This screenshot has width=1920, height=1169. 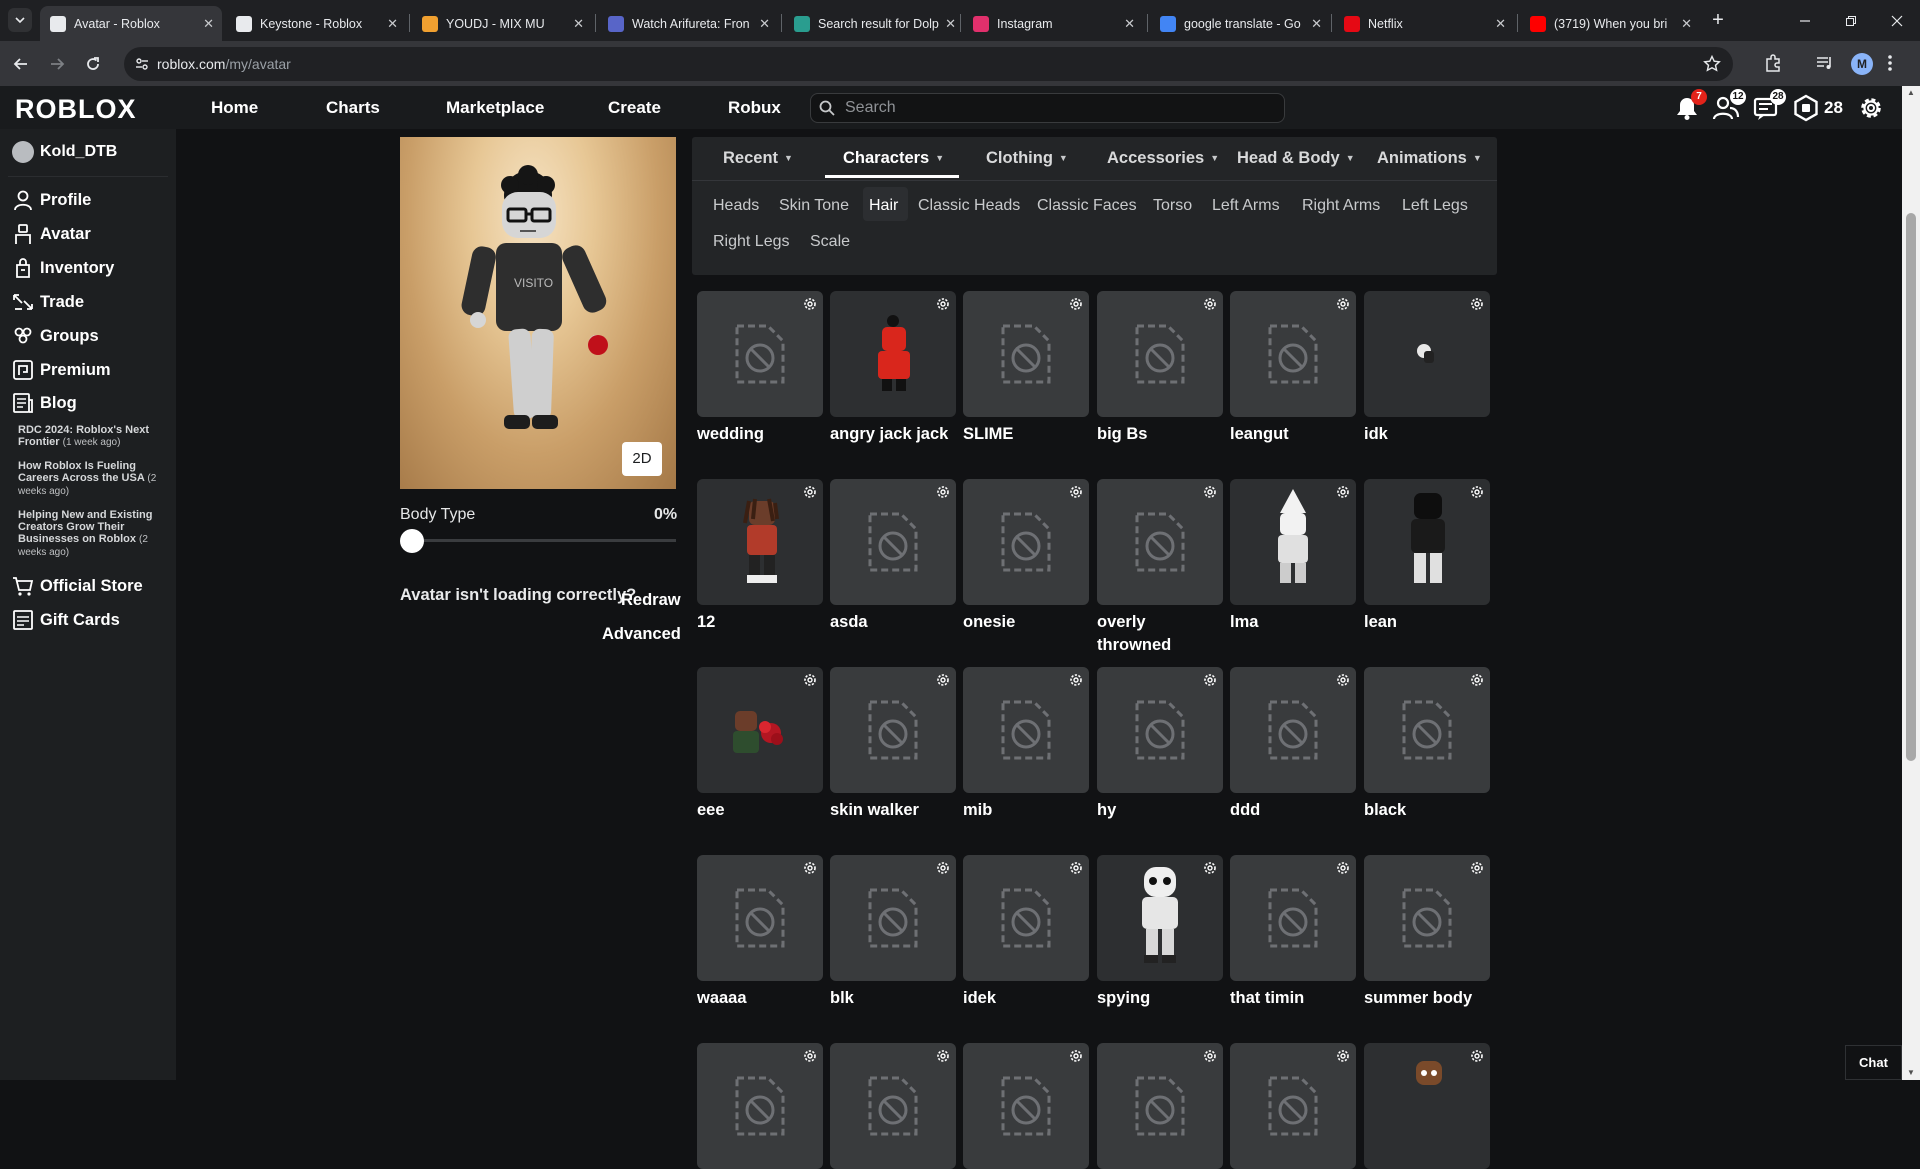 I want to click on avatar-preview: VISITO 2D, so click(x=538, y=313).